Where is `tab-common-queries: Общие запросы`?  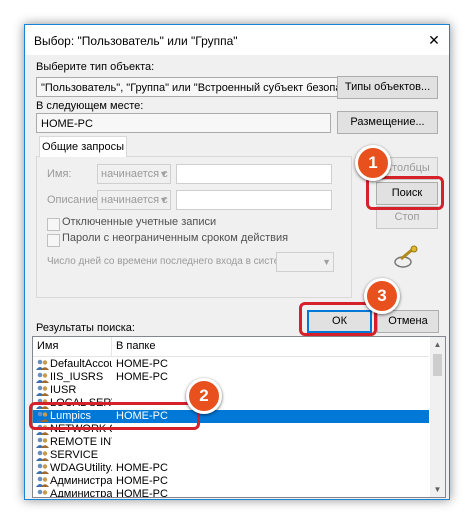
tab-common-queries: Общие запросы is located at coordinates (83, 146).